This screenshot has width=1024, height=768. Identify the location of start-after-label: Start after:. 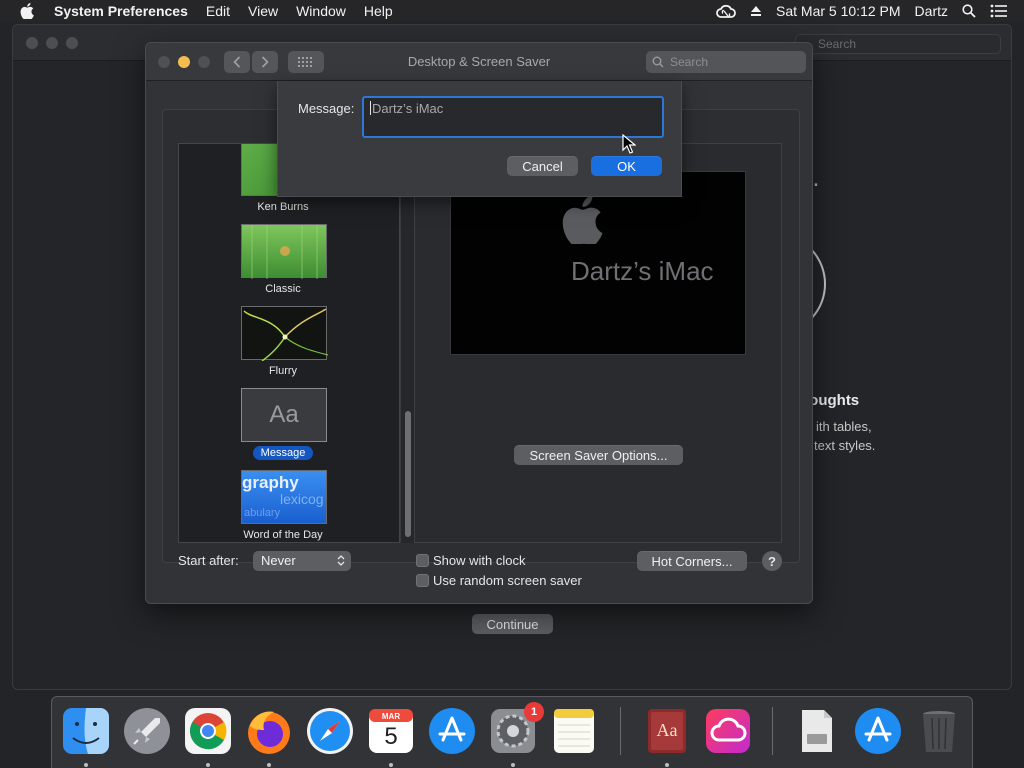
(208, 560).